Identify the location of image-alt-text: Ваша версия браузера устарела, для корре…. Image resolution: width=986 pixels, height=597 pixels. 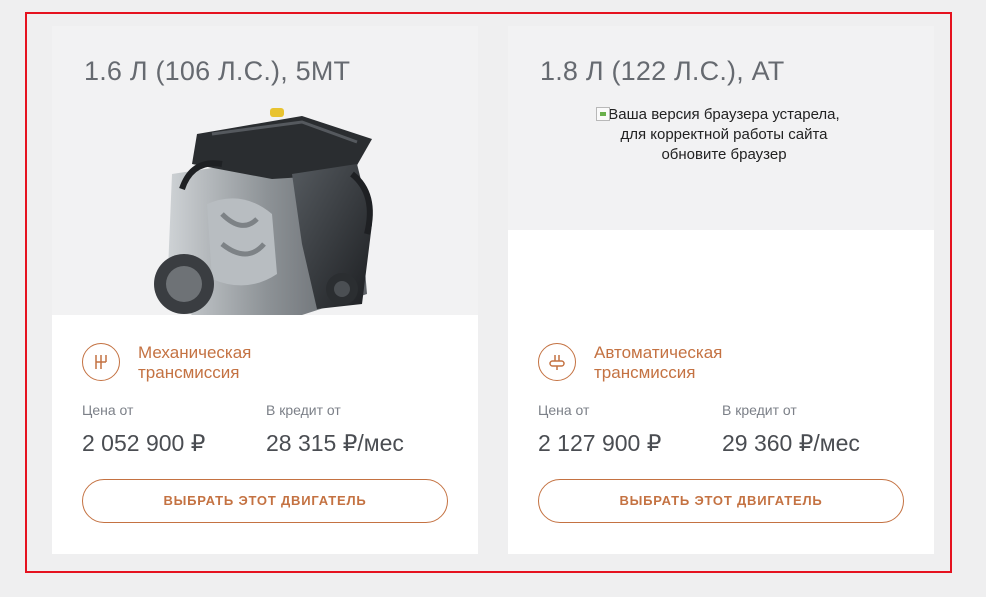
(724, 134).